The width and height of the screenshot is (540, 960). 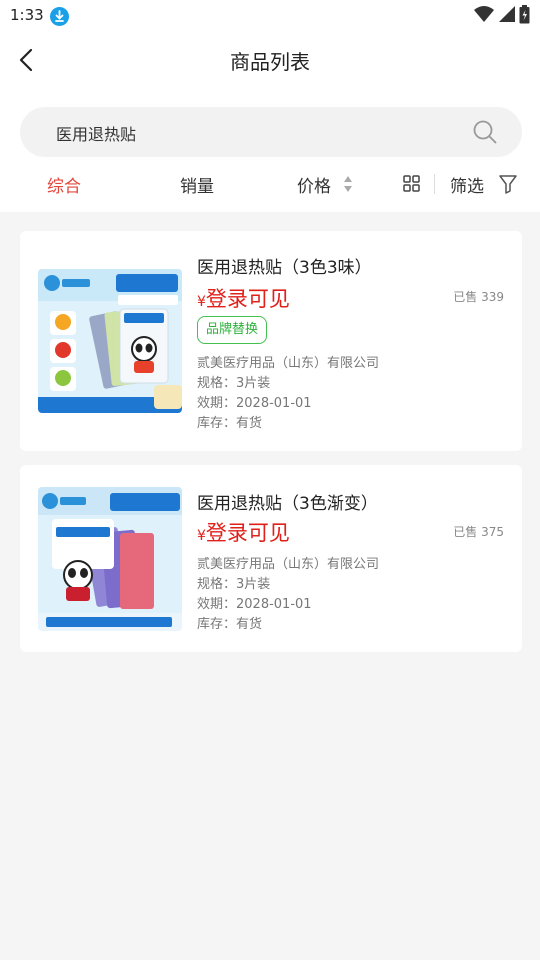 I want to click on signal-icon, so click(x=506, y=16).